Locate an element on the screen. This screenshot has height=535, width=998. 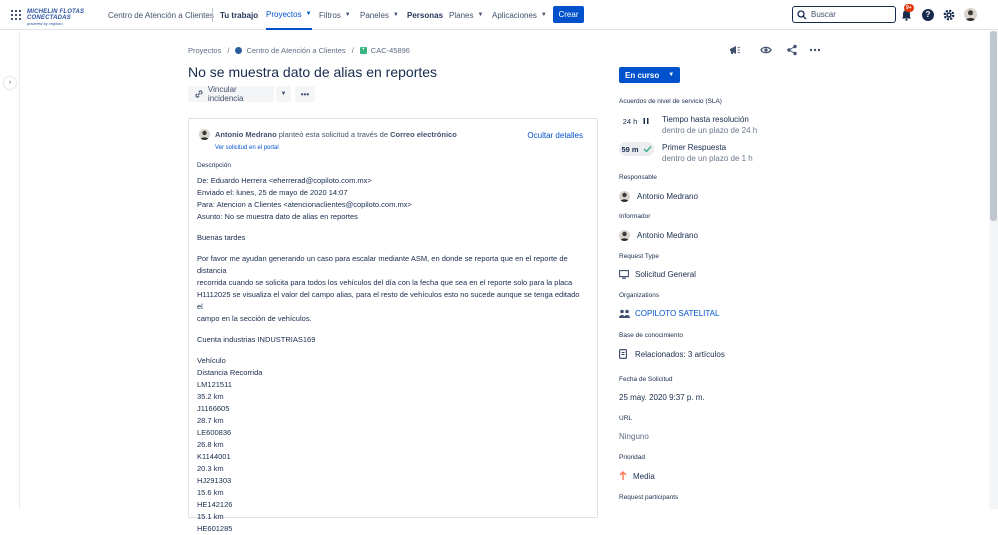
nav-dashboards: Paneles ▼ is located at coordinates (379, 15).